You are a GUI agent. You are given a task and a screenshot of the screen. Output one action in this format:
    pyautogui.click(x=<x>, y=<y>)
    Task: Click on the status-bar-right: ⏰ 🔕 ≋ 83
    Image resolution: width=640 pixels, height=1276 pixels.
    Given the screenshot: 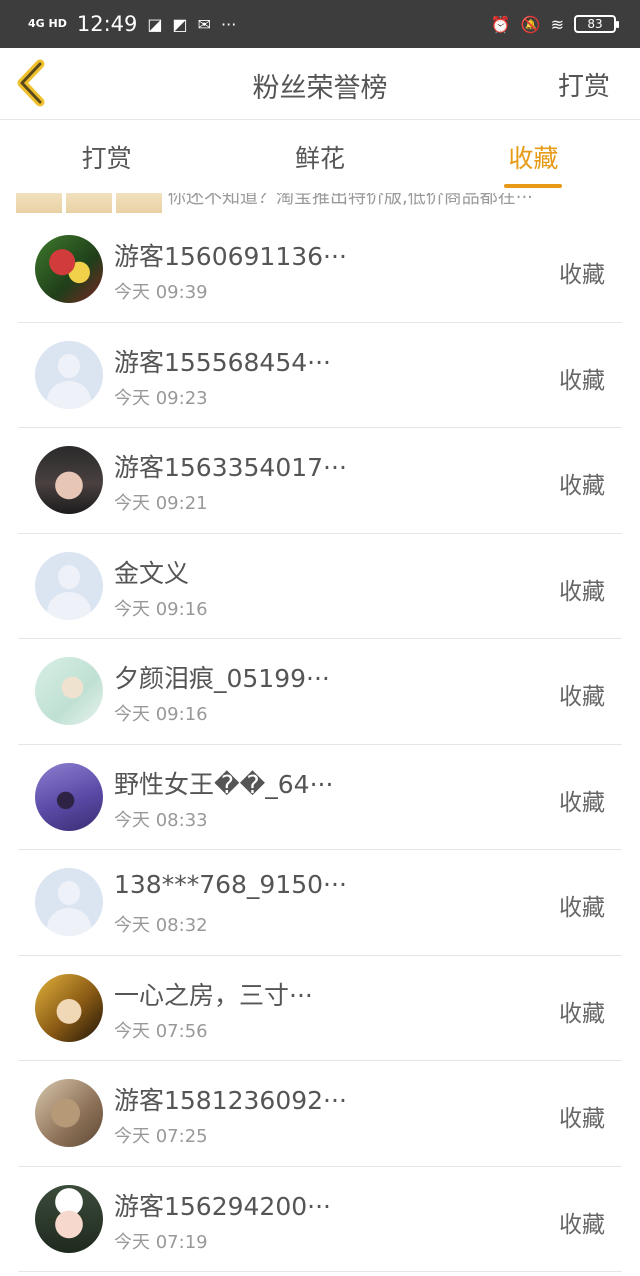 What is the action you would take?
    pyautogui.click(x=554, y=24)
    